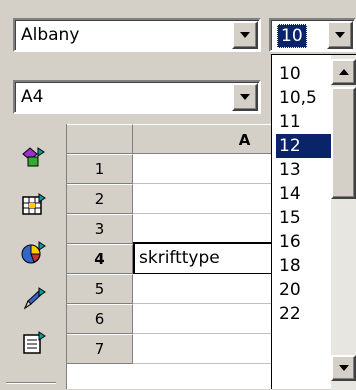  I want to click on page-style-value: A4, so click(32, 97).